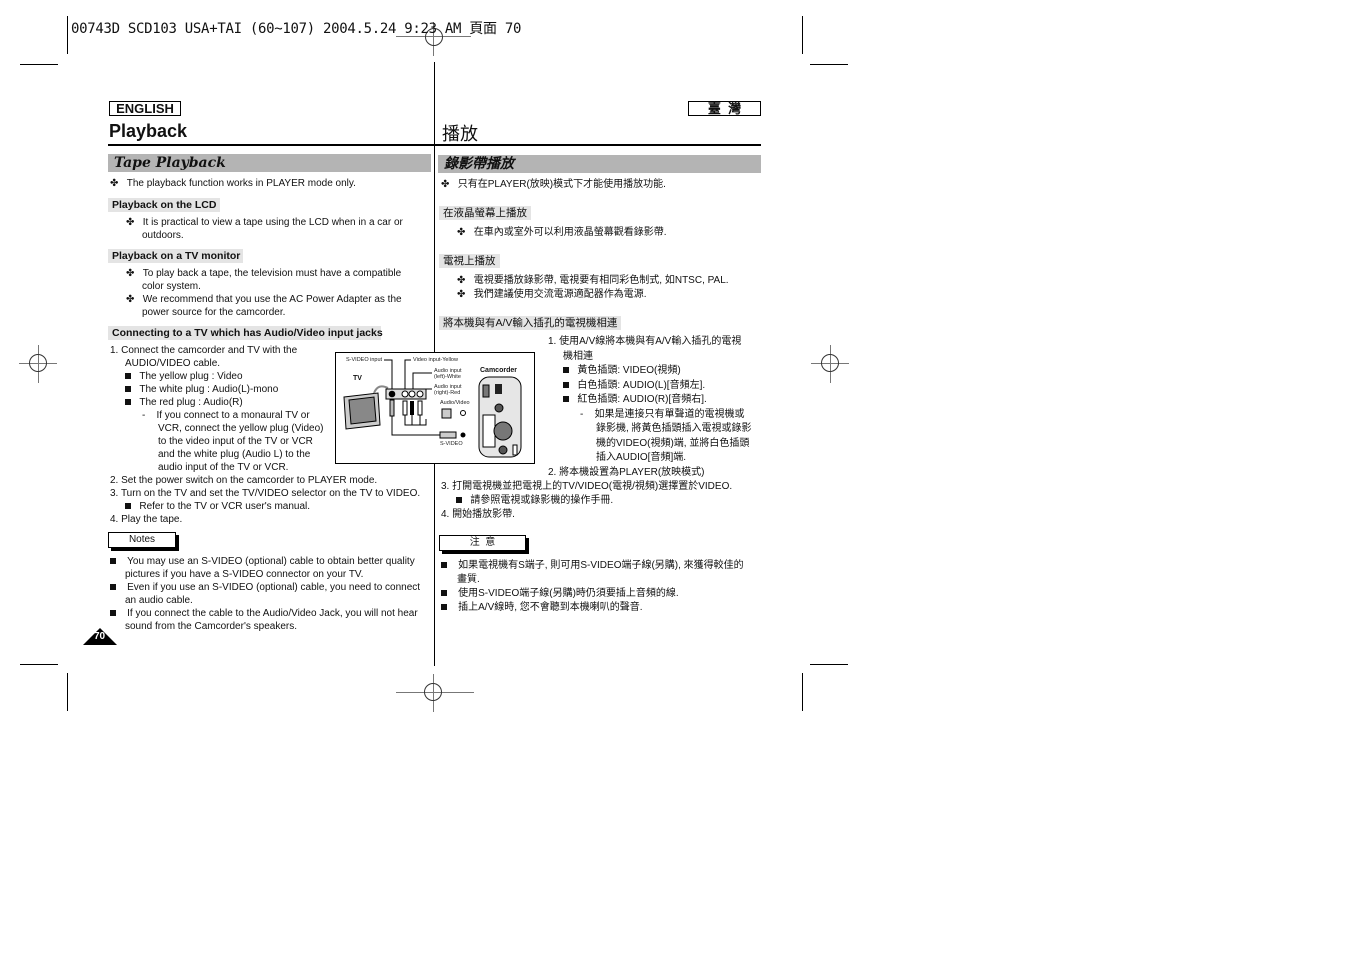 The width and height of the screenshot is (1348, 954). What do you see at coordinates (175, 256) in the screenshot?
I see `subheading-tv-monitor: Playback on a TV monitor` at bounding box center [175, 256].